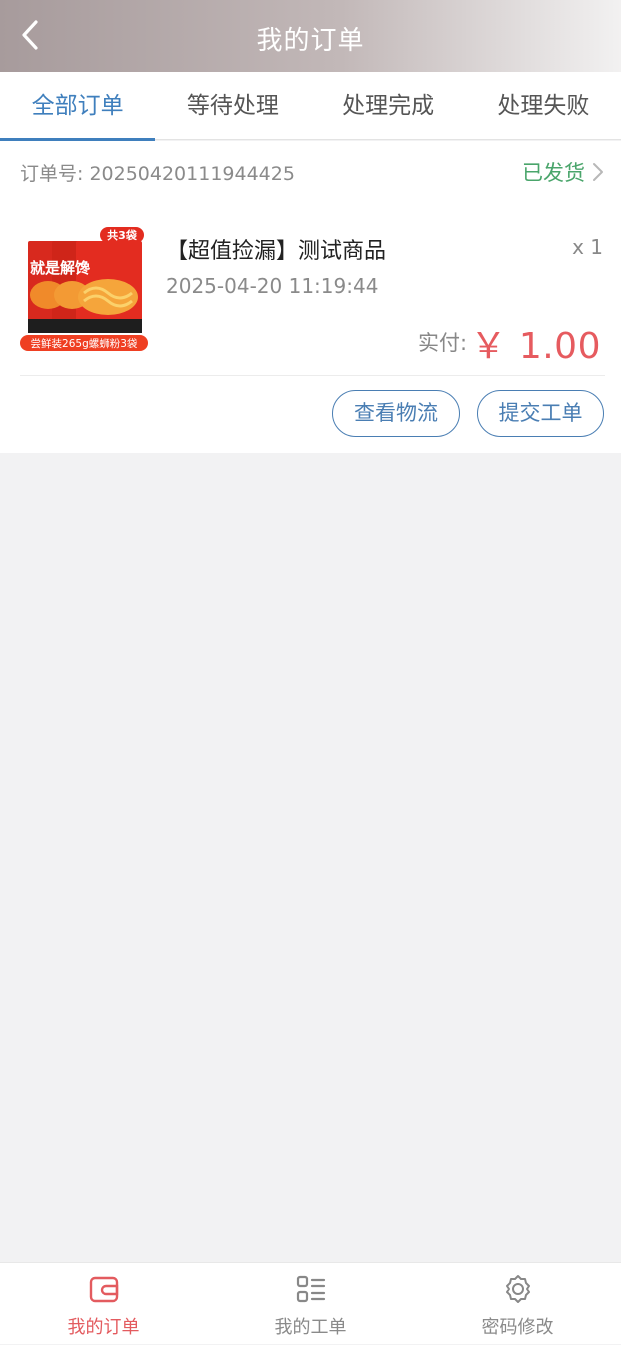 The width and height of the screenshot is (621, 1345). What do you see at coordinates (310, 41) in the screenshot?
I see `page-title: 我的订单` at bounding box center [310, 41].